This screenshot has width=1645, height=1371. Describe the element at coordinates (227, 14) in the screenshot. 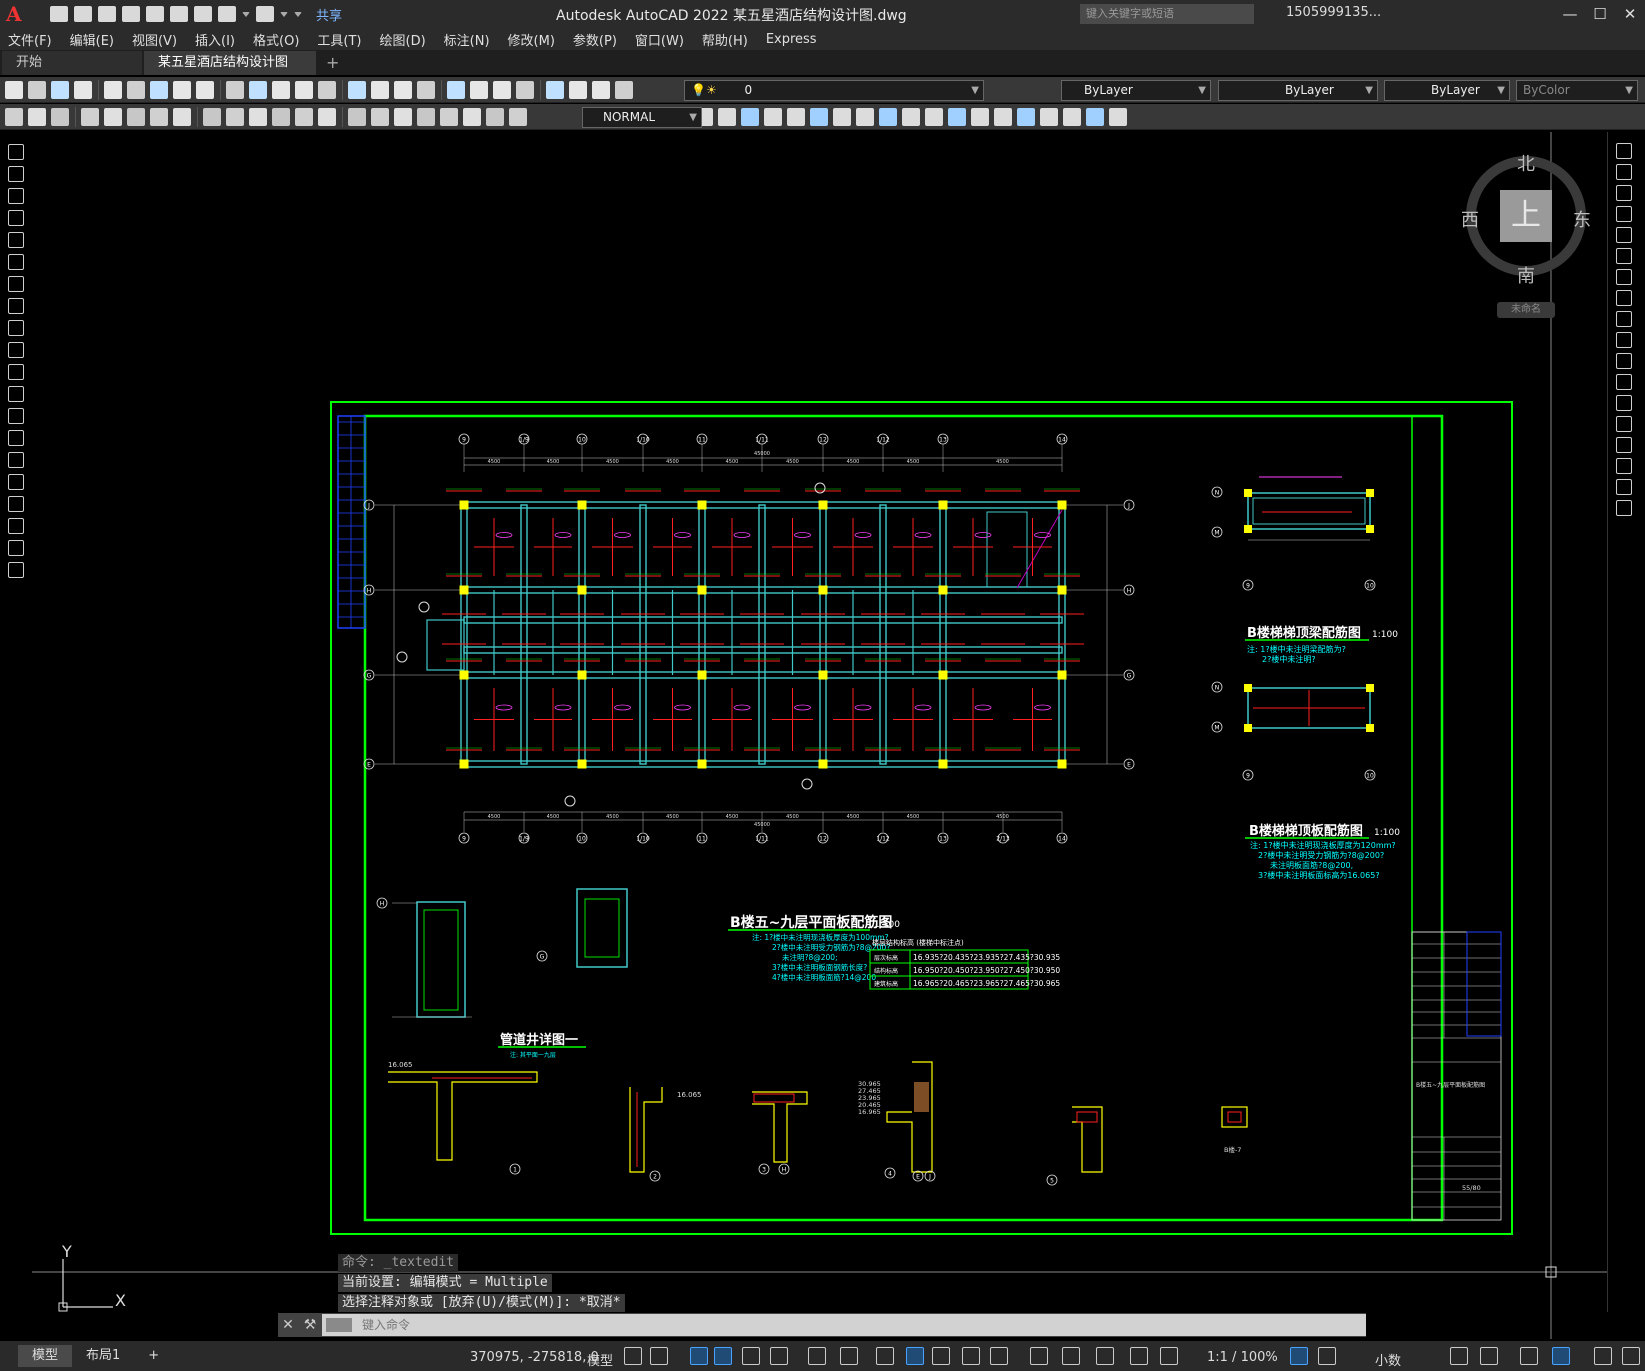

I see `undo-icon` at that location.